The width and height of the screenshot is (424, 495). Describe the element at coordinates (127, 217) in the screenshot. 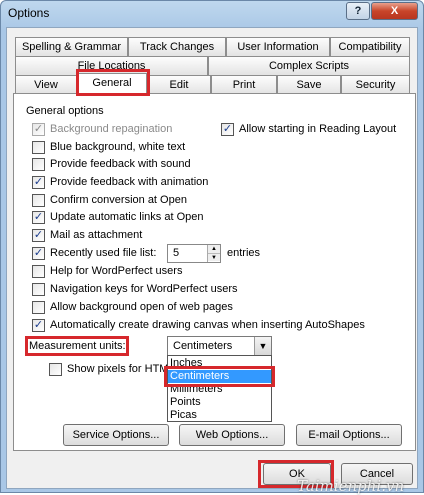

I see `option-label: Update automatic links at Open` at that location.